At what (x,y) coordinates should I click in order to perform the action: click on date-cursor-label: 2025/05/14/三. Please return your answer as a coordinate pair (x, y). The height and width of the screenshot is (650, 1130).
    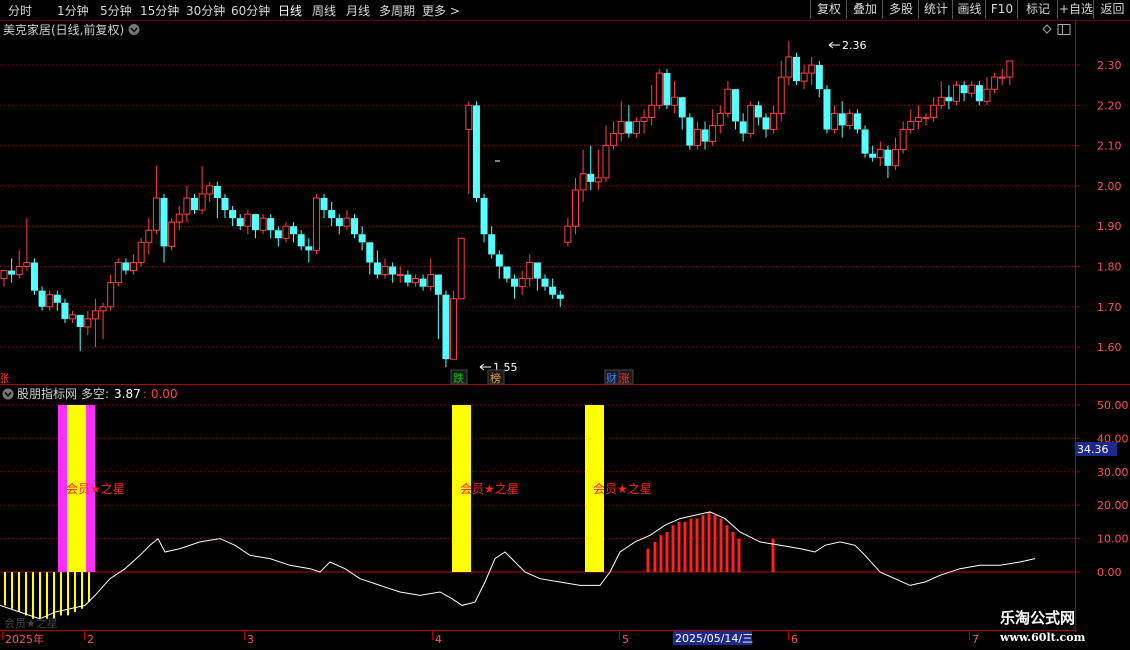
    Looking at the image, I should click on (714, 638).